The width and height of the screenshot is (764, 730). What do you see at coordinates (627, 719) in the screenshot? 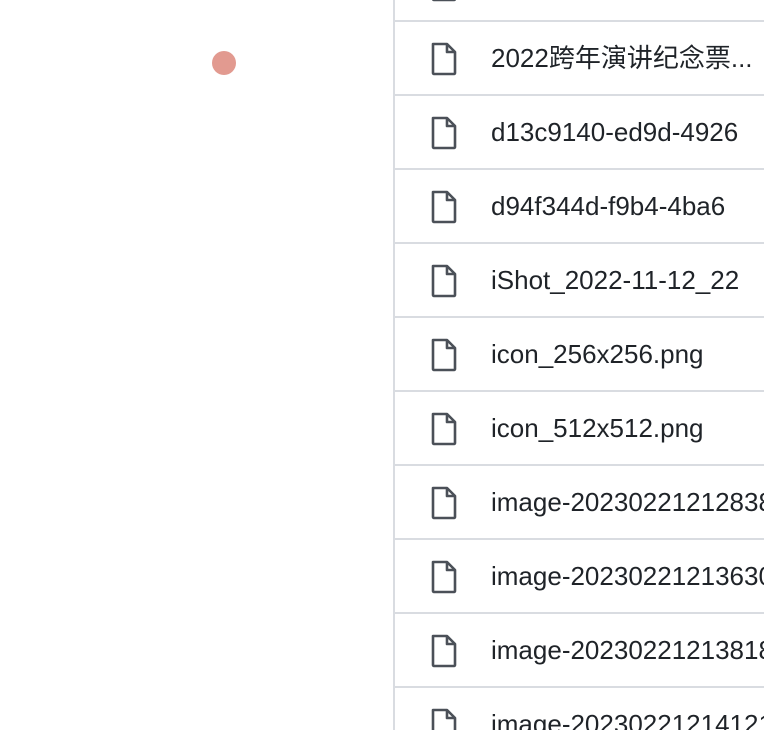
I see `file-name: image-20230221214121` at bounding box center [627, 719].